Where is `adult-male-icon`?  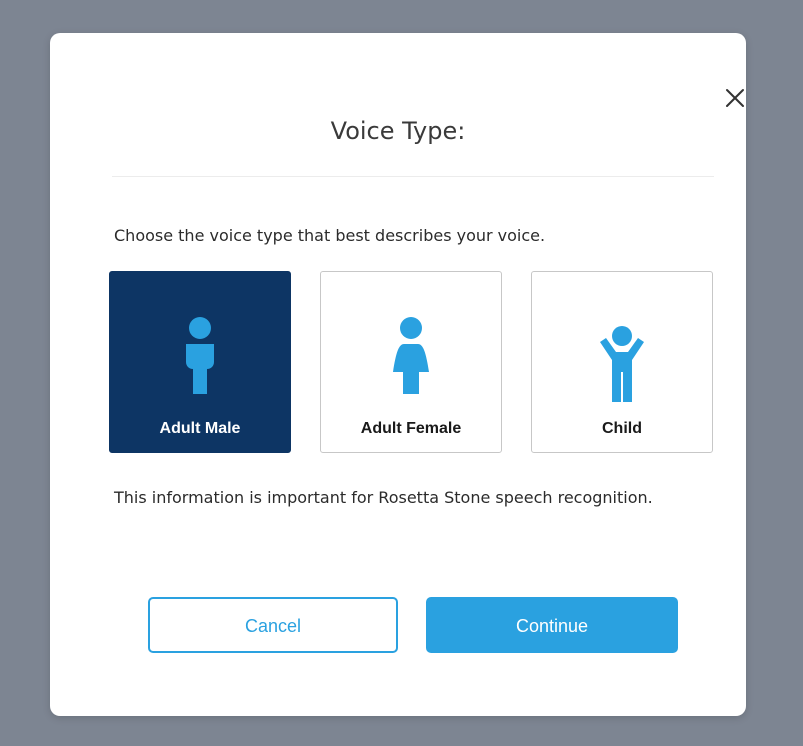 adult-male-icon is located at coordinates (200, 358).